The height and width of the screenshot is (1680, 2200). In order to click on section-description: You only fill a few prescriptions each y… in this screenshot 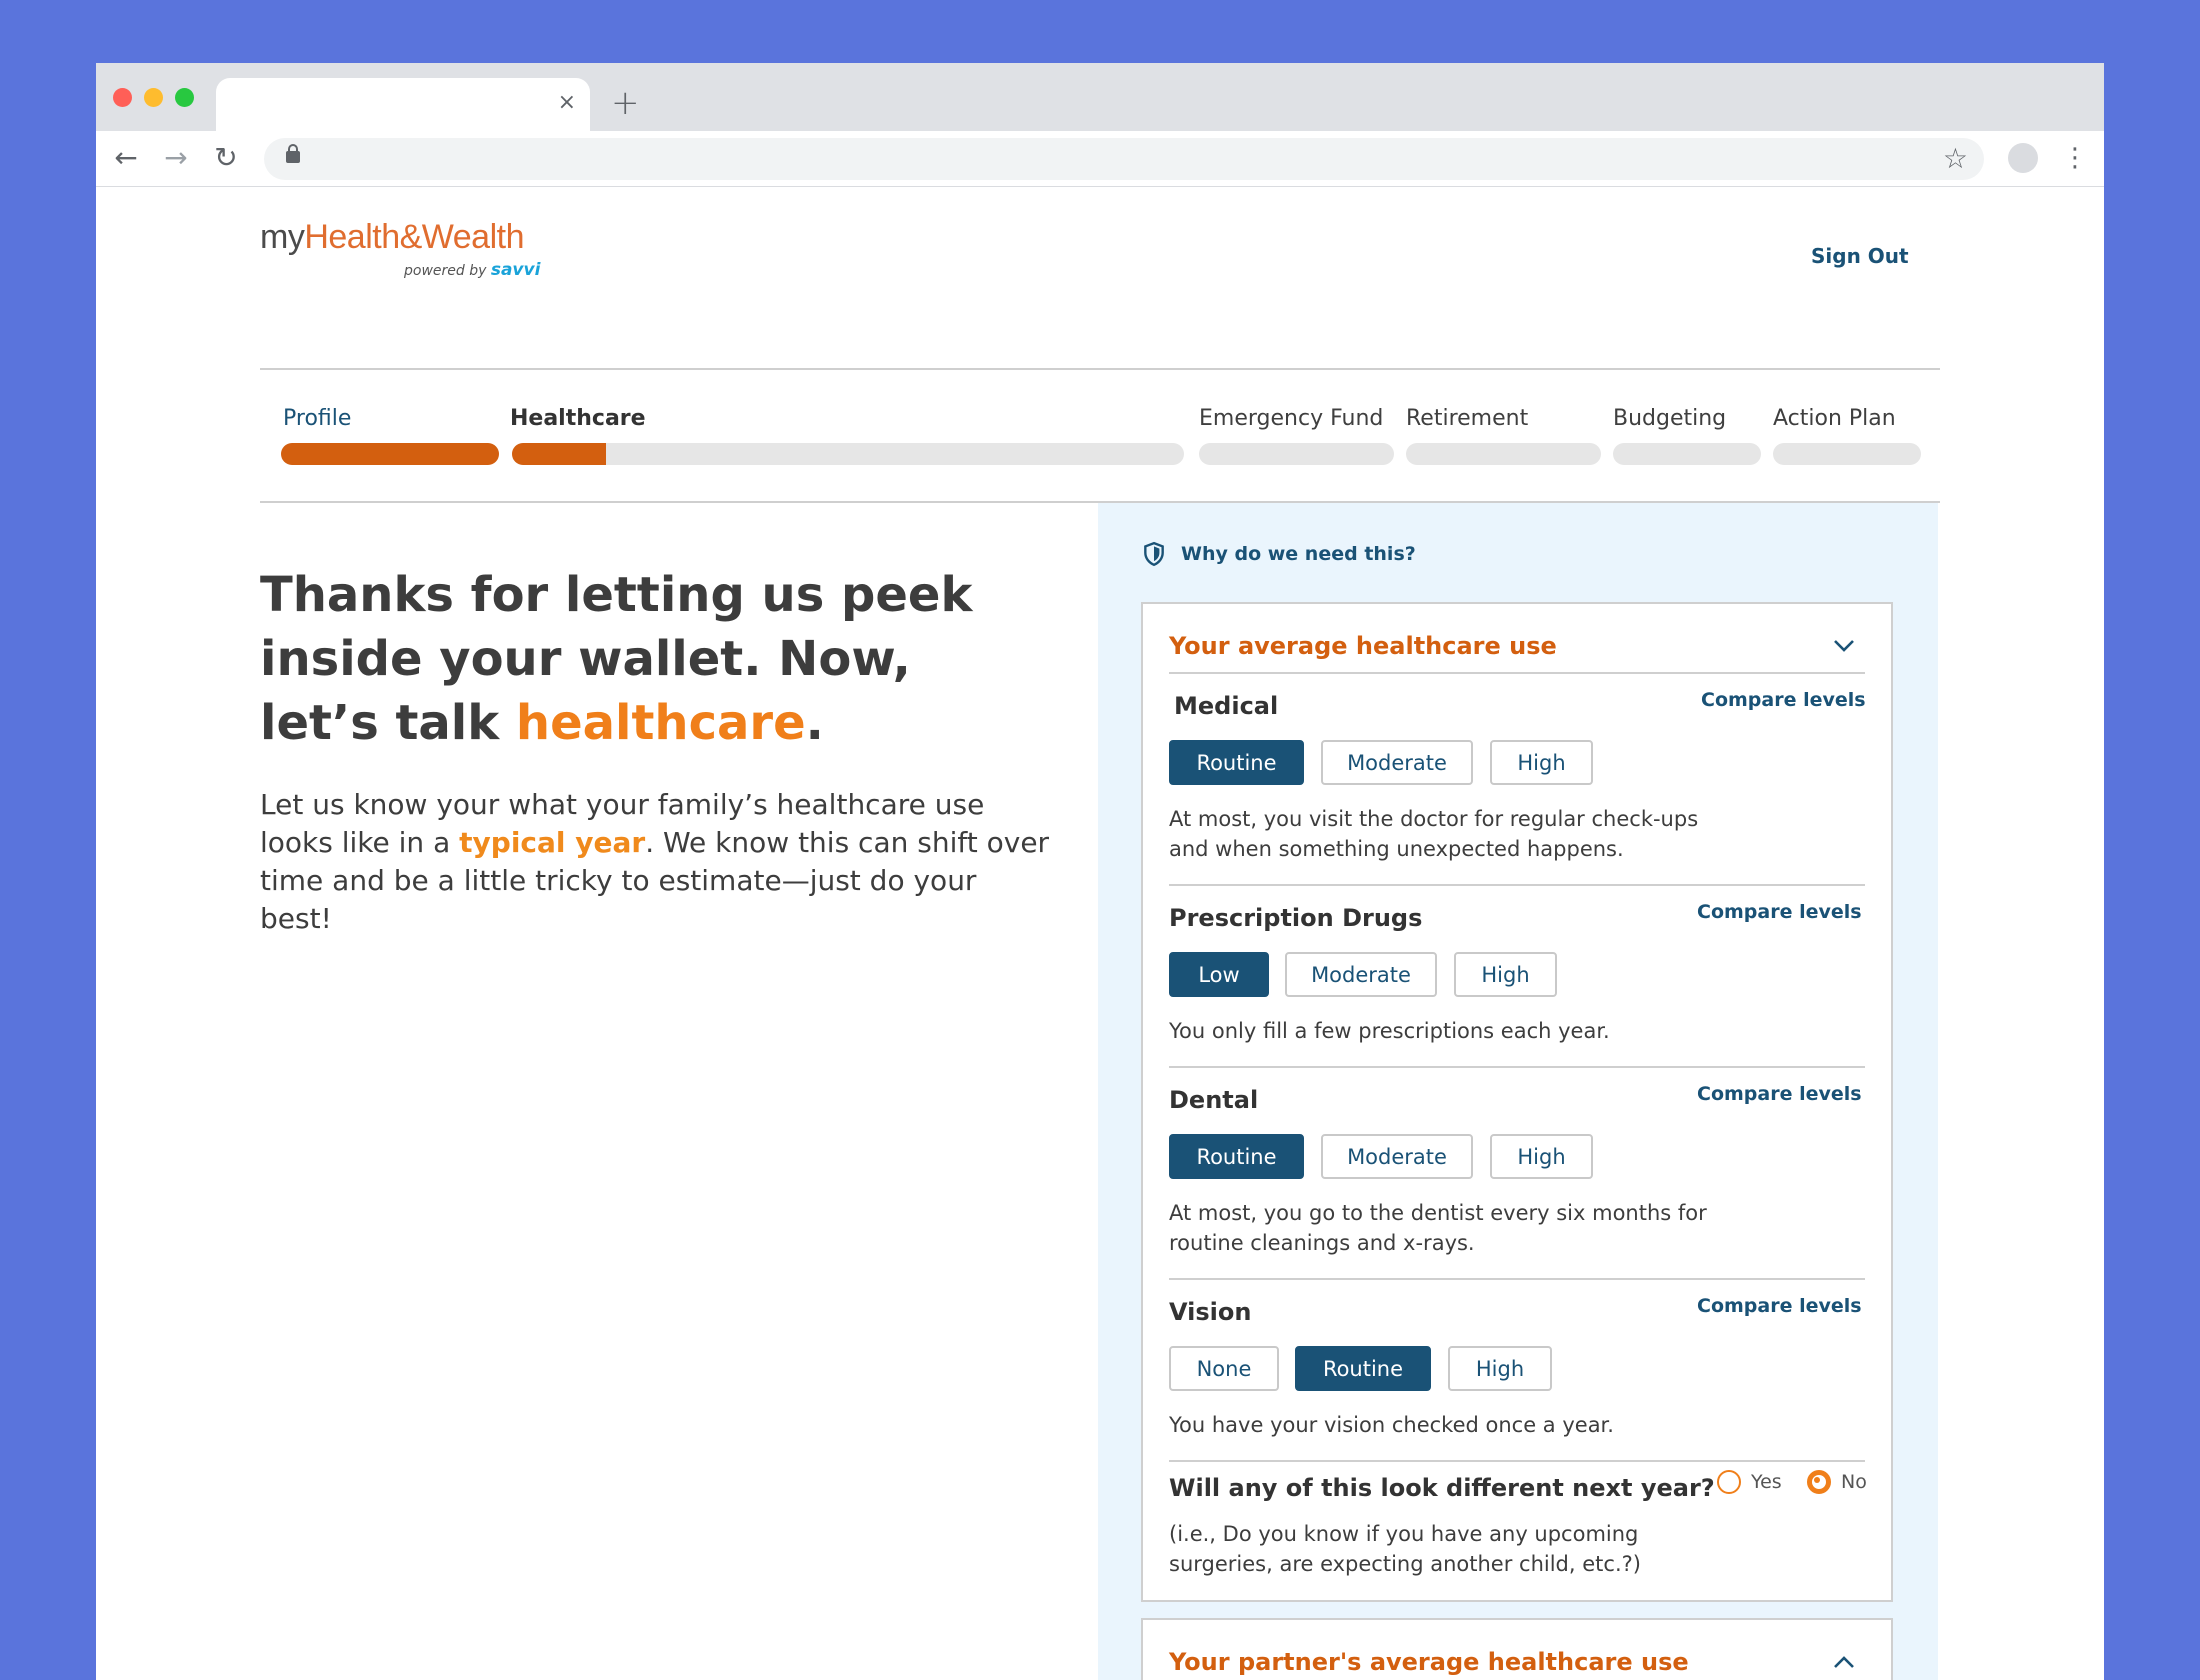, I will do `click(1389, 1031)`.